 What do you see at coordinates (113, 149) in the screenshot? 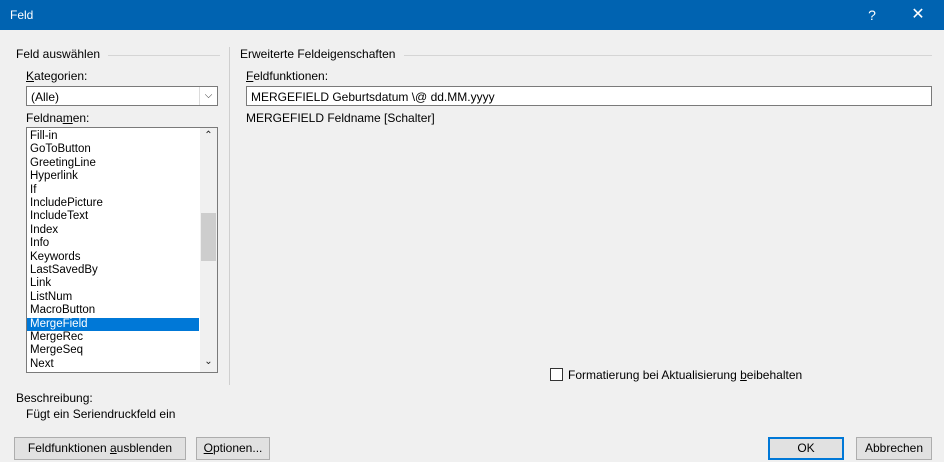
I see `field-name-item: GoToButton` at bounding box center [113, 149].